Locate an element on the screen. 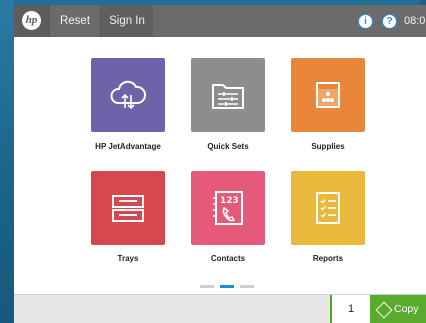  tile-label: Contacts is located at coordinates (228, 258).